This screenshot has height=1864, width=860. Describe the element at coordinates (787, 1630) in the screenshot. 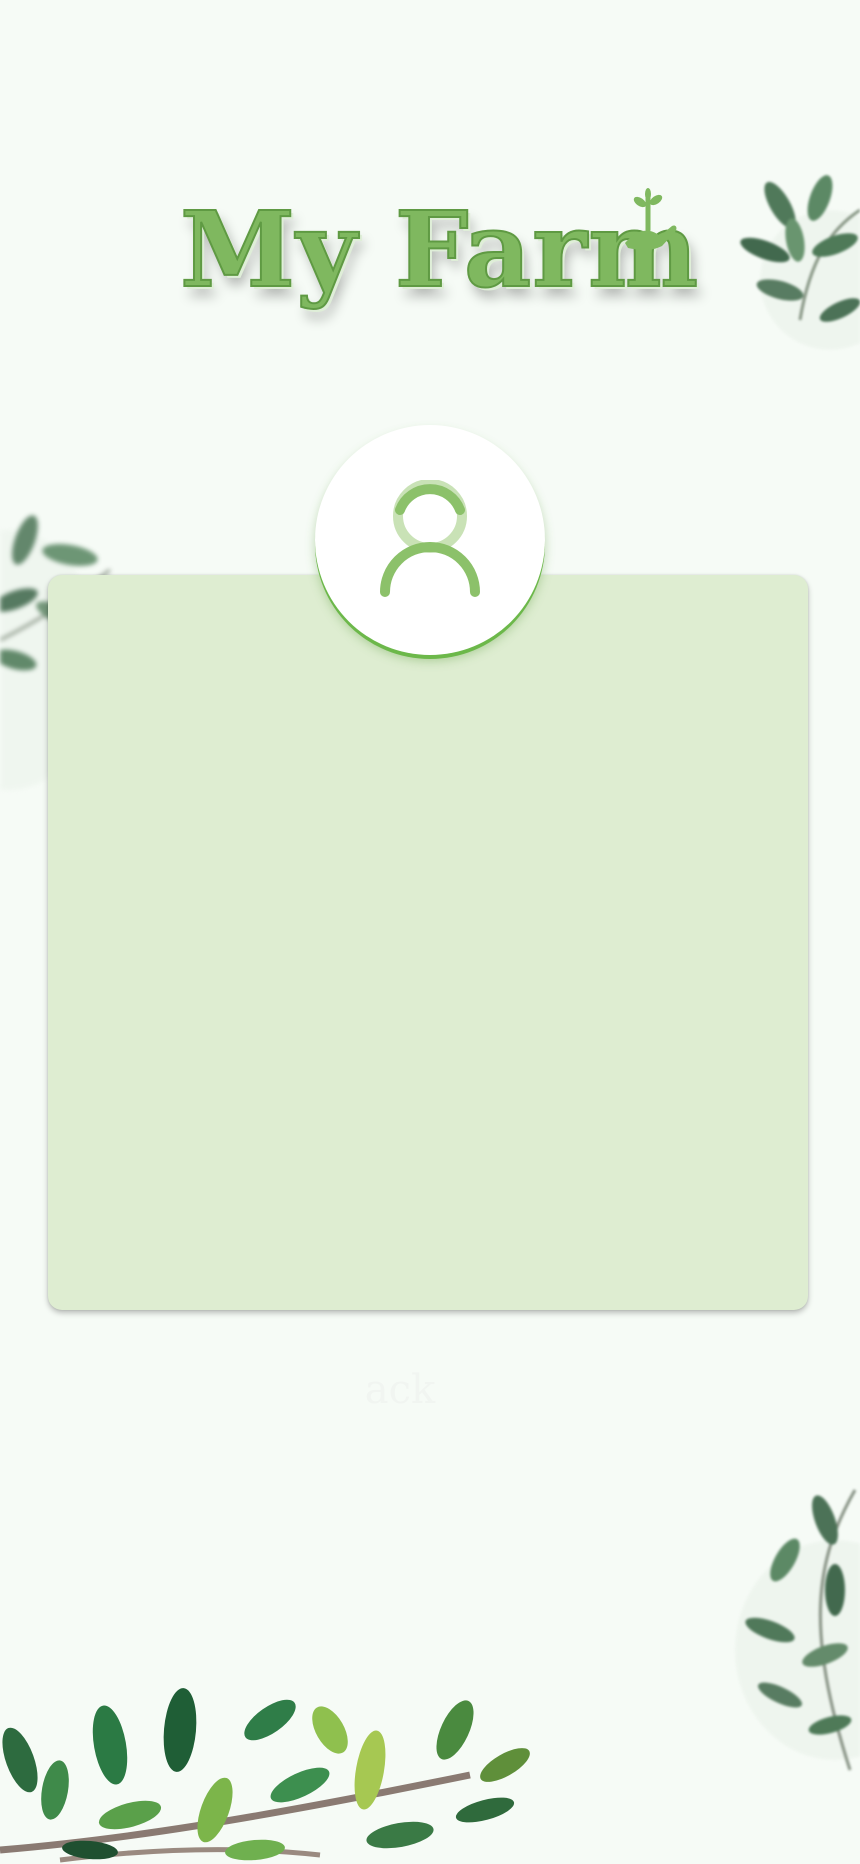

I see `leaf-decoration-bottom-right` at that location.